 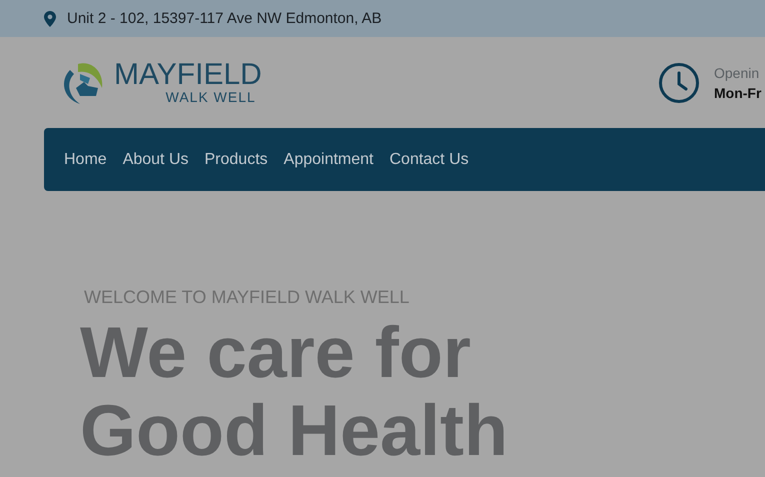 I want to click on logo-tagline: WALK WELL, so click(x=211, y=97).